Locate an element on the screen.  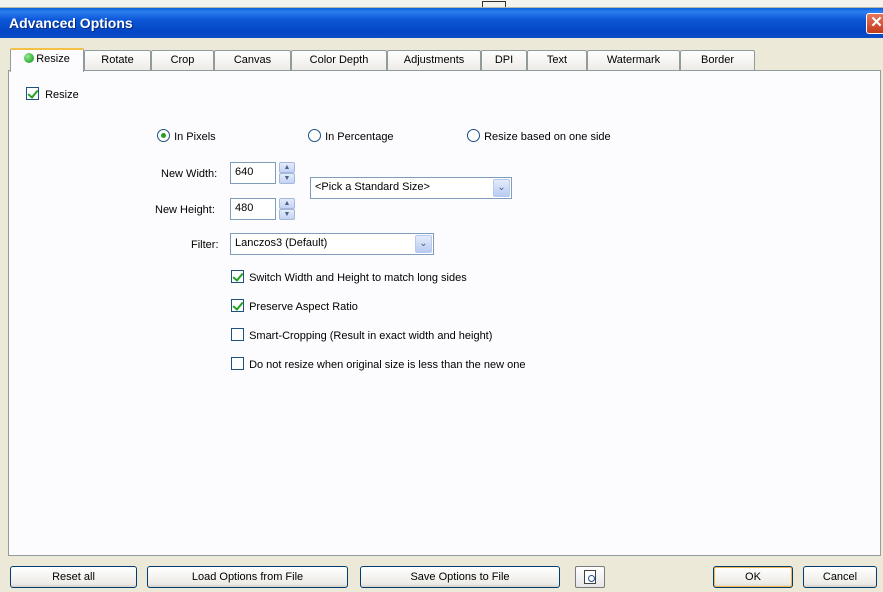
tab-text: Text is located at coordinates (557, 60).